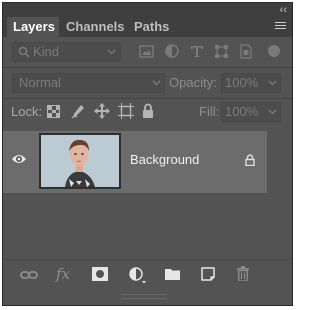 Image resolution: width=320 pixels, height=310 pixels. I want to click on lock-label: Lock:, so click(27, 111).